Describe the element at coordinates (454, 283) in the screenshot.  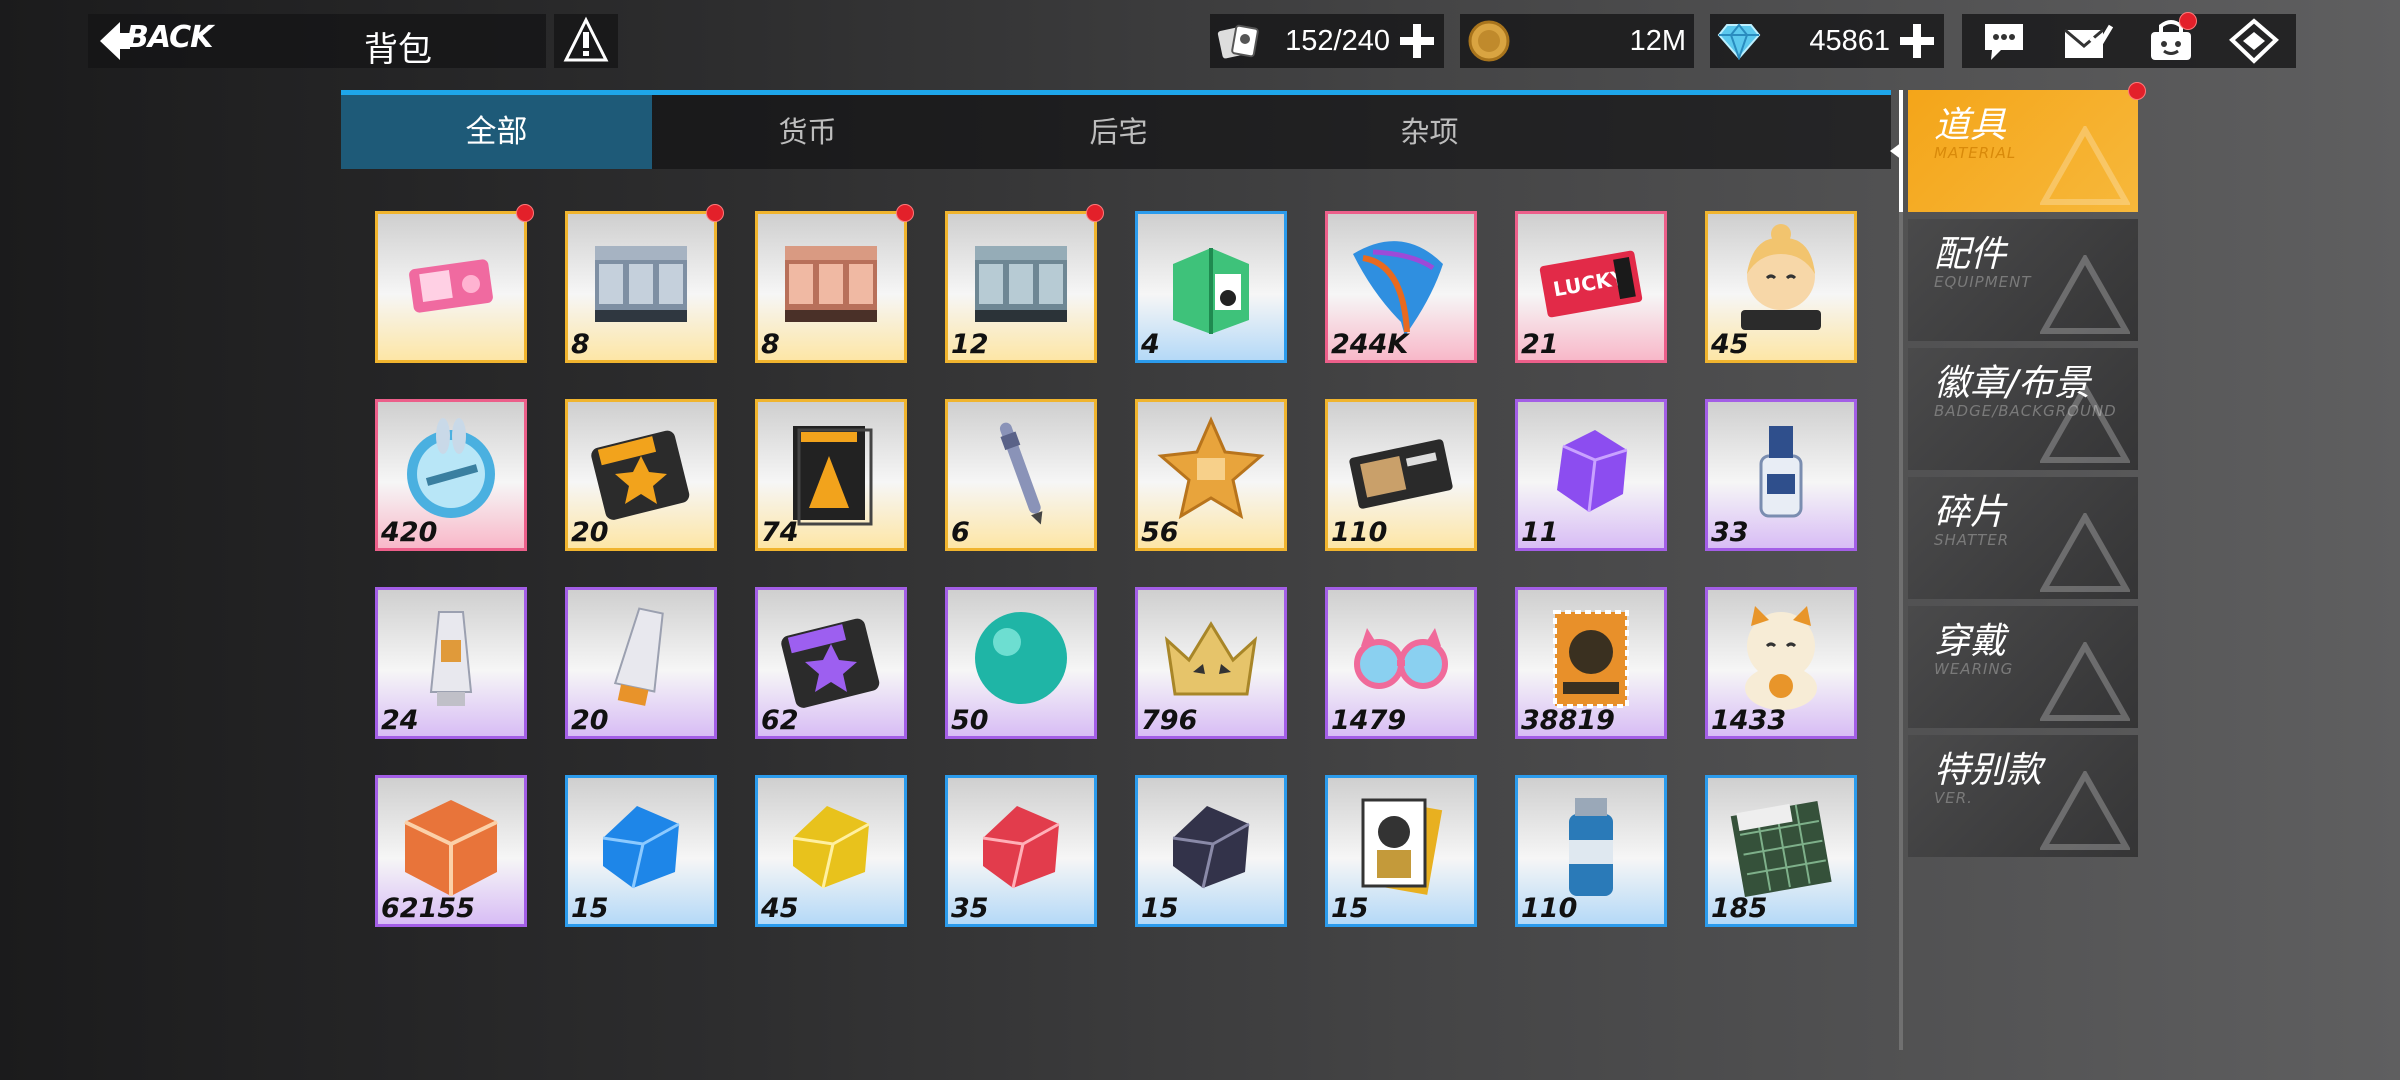
I see `inventory-item` at that location.